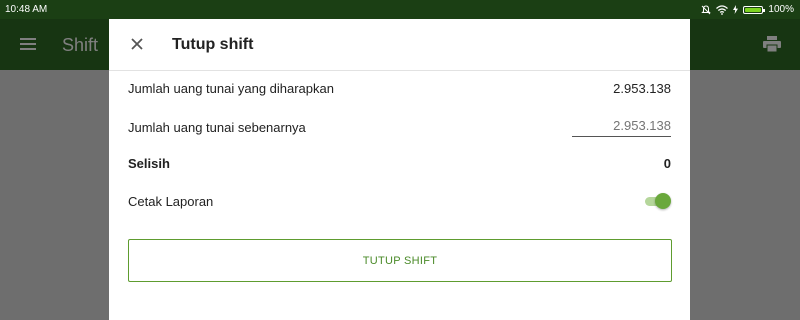 This screenshot has width=800, height=320. I want to click on dialog-header: Tutup shift, so click(399, 45).